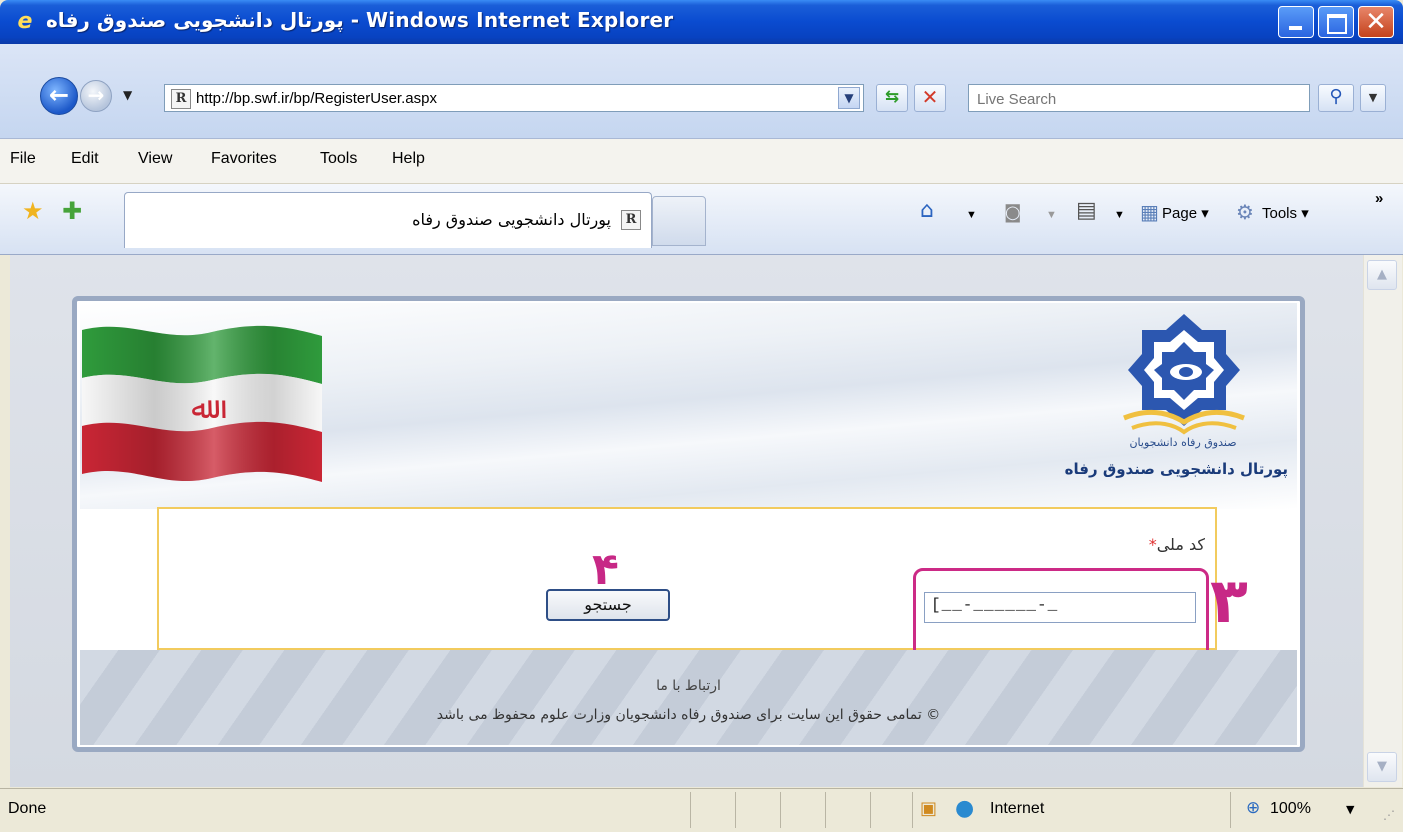  What do you see at coordinates (1382, 767) in the screenshot?
I see `scroll-down-button: ▼` at bounding box center [1382, 767].